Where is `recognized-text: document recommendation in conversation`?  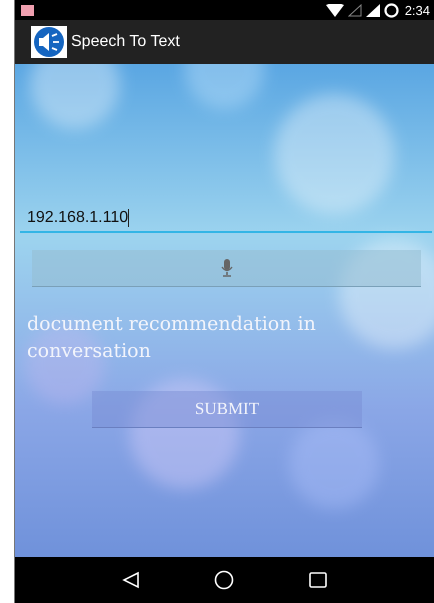
recognized-text: document recommendation in conversation is located at coordinates (172, 338).